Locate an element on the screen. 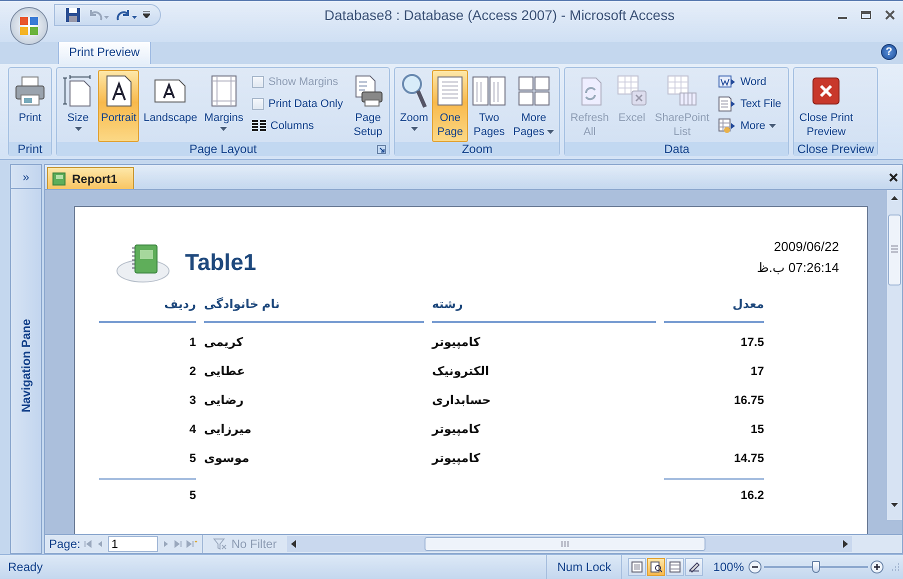 The image size is (903, 579). table-cell: موسوی is located at coordinates (227, 457).